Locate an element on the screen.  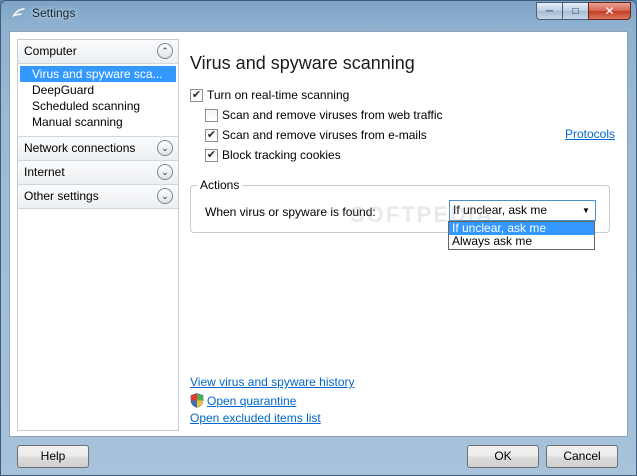
realtime-scanning-checkbox: ✔ is located at coordinates (196, 95).